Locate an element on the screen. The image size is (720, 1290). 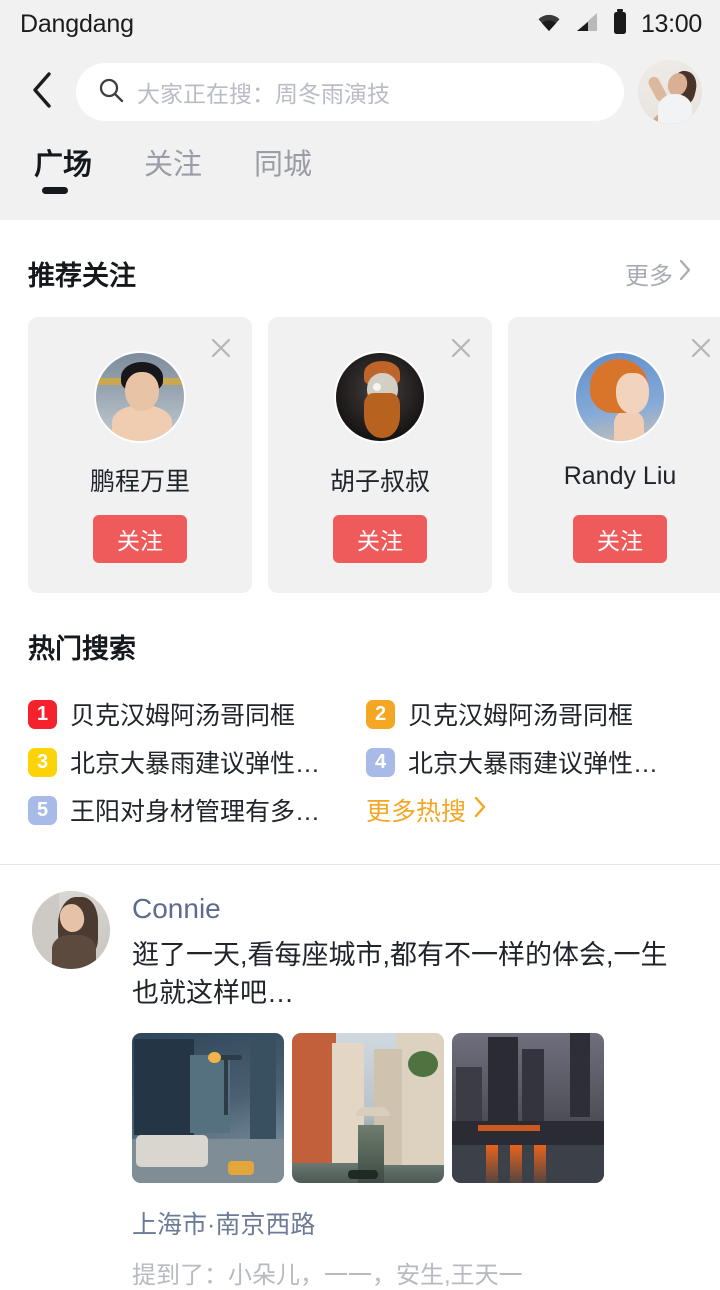
app-title: Dangdang is located at coordinates (77, 23).